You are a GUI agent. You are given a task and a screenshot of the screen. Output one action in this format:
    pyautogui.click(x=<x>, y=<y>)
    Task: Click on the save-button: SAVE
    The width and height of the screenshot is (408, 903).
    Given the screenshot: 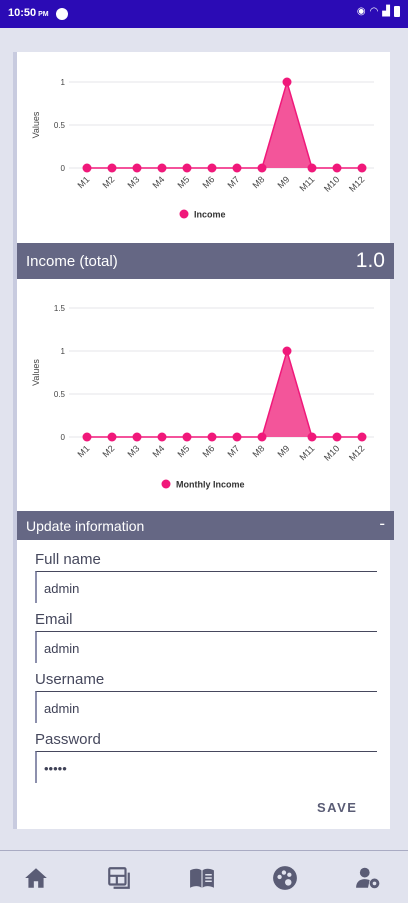 What is the action you would take?
    pyautogui.click(x=337, y=807)
    